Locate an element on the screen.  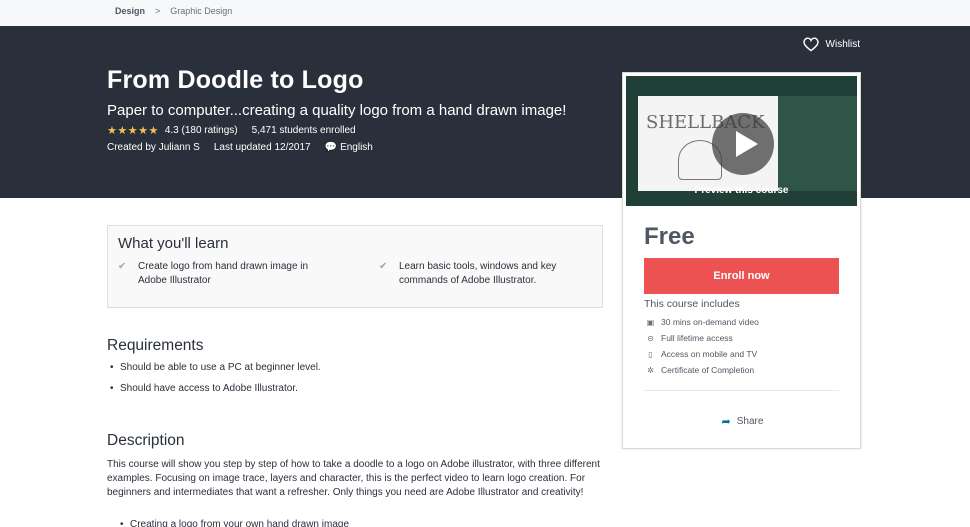
breadcrumb-graphic-design: Graphic Design is located at coordinates (201, 11).